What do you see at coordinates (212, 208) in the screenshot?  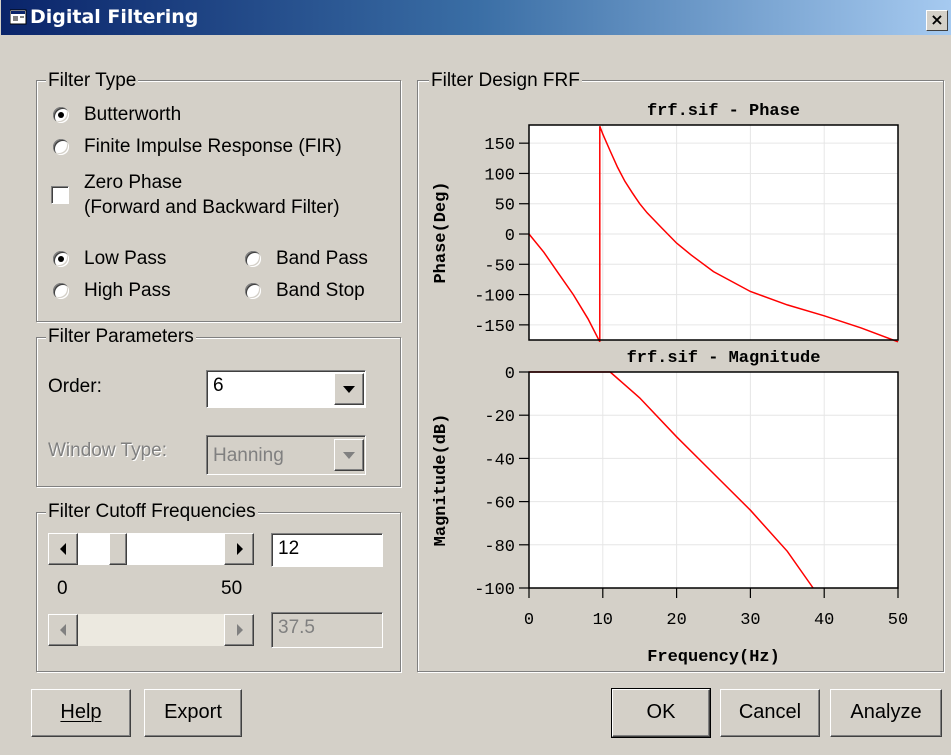 I see `zero-phase-label-line2: (Forward and Backward Filter)` at bounding box center [212, 208].